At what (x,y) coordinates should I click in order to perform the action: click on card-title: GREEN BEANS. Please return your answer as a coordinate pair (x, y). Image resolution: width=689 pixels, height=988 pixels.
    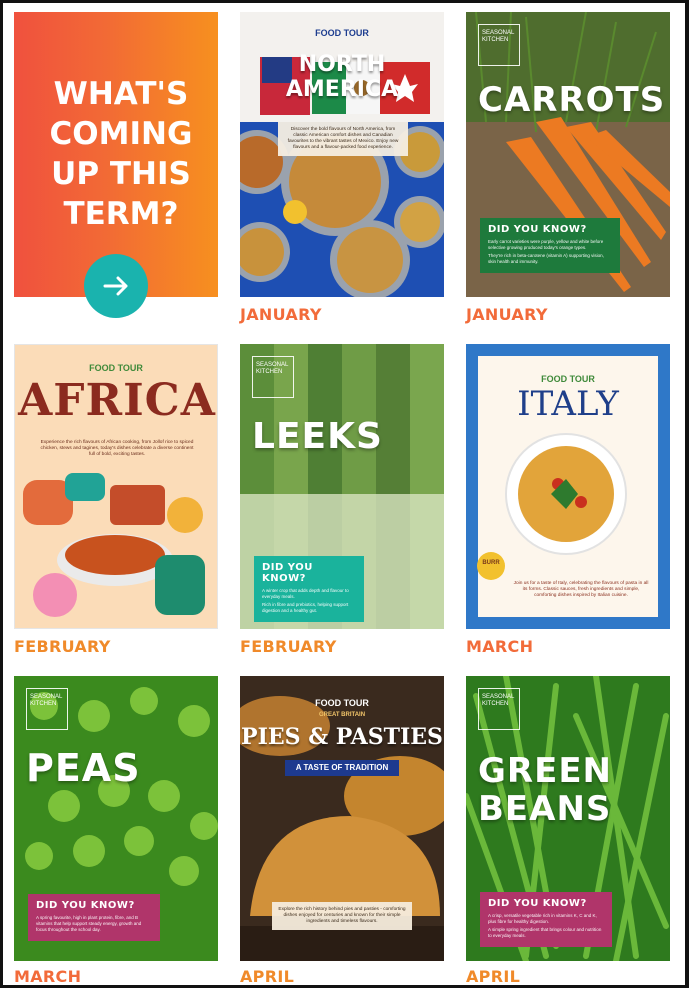
    Looking at the image, I should click on (545, 790).